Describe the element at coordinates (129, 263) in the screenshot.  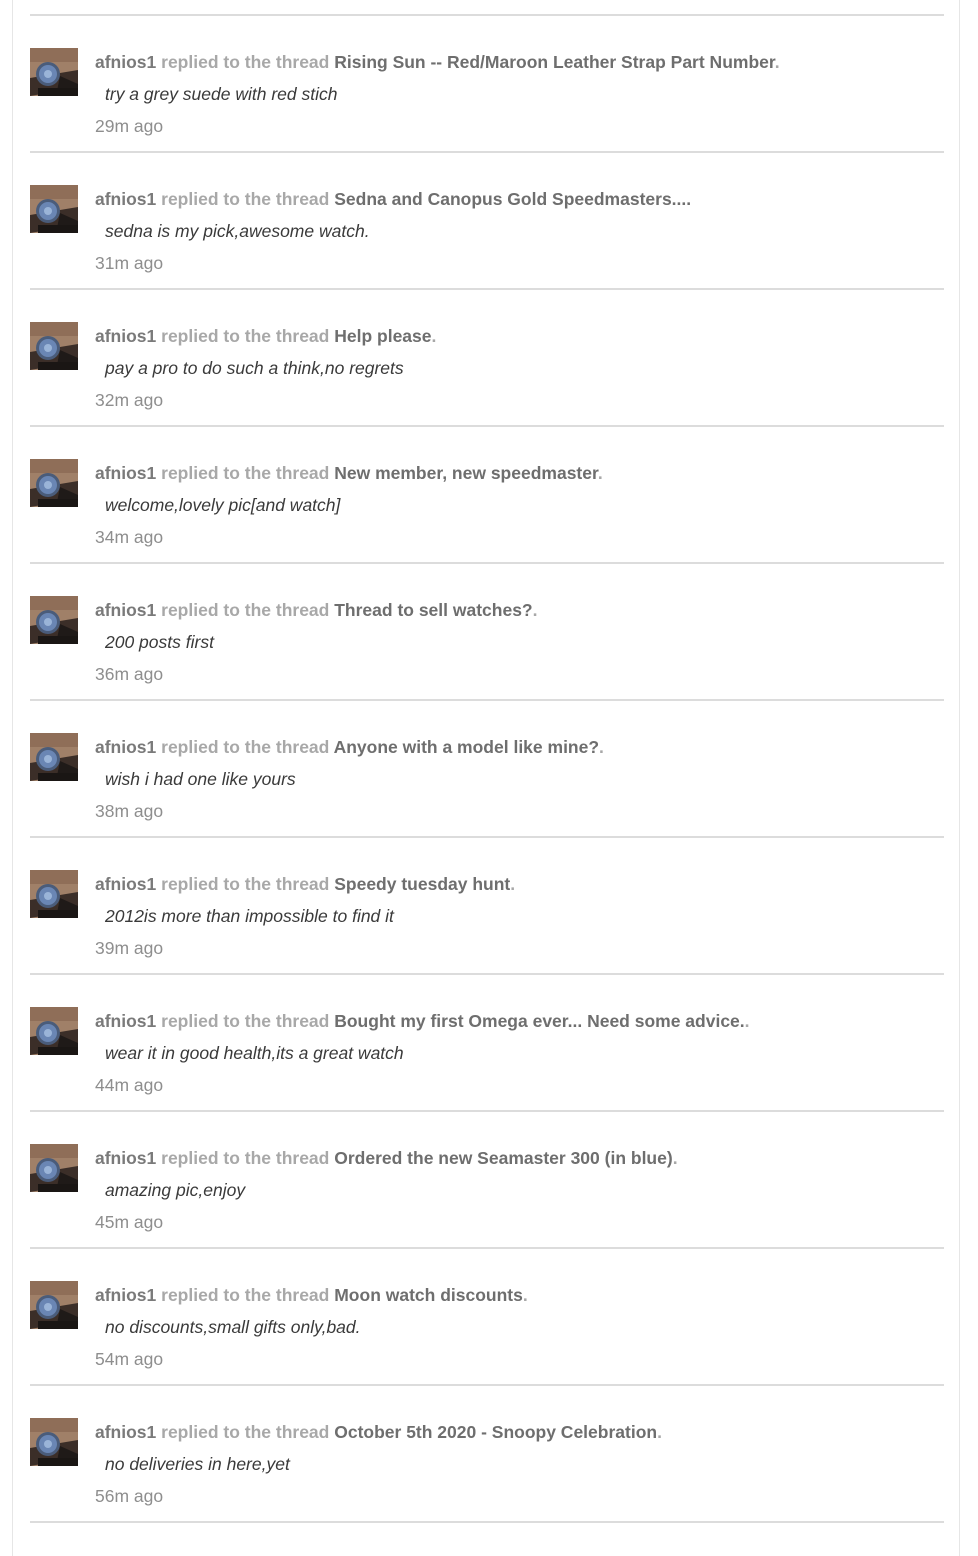
I see `timestamp: 31m ago` at that location.